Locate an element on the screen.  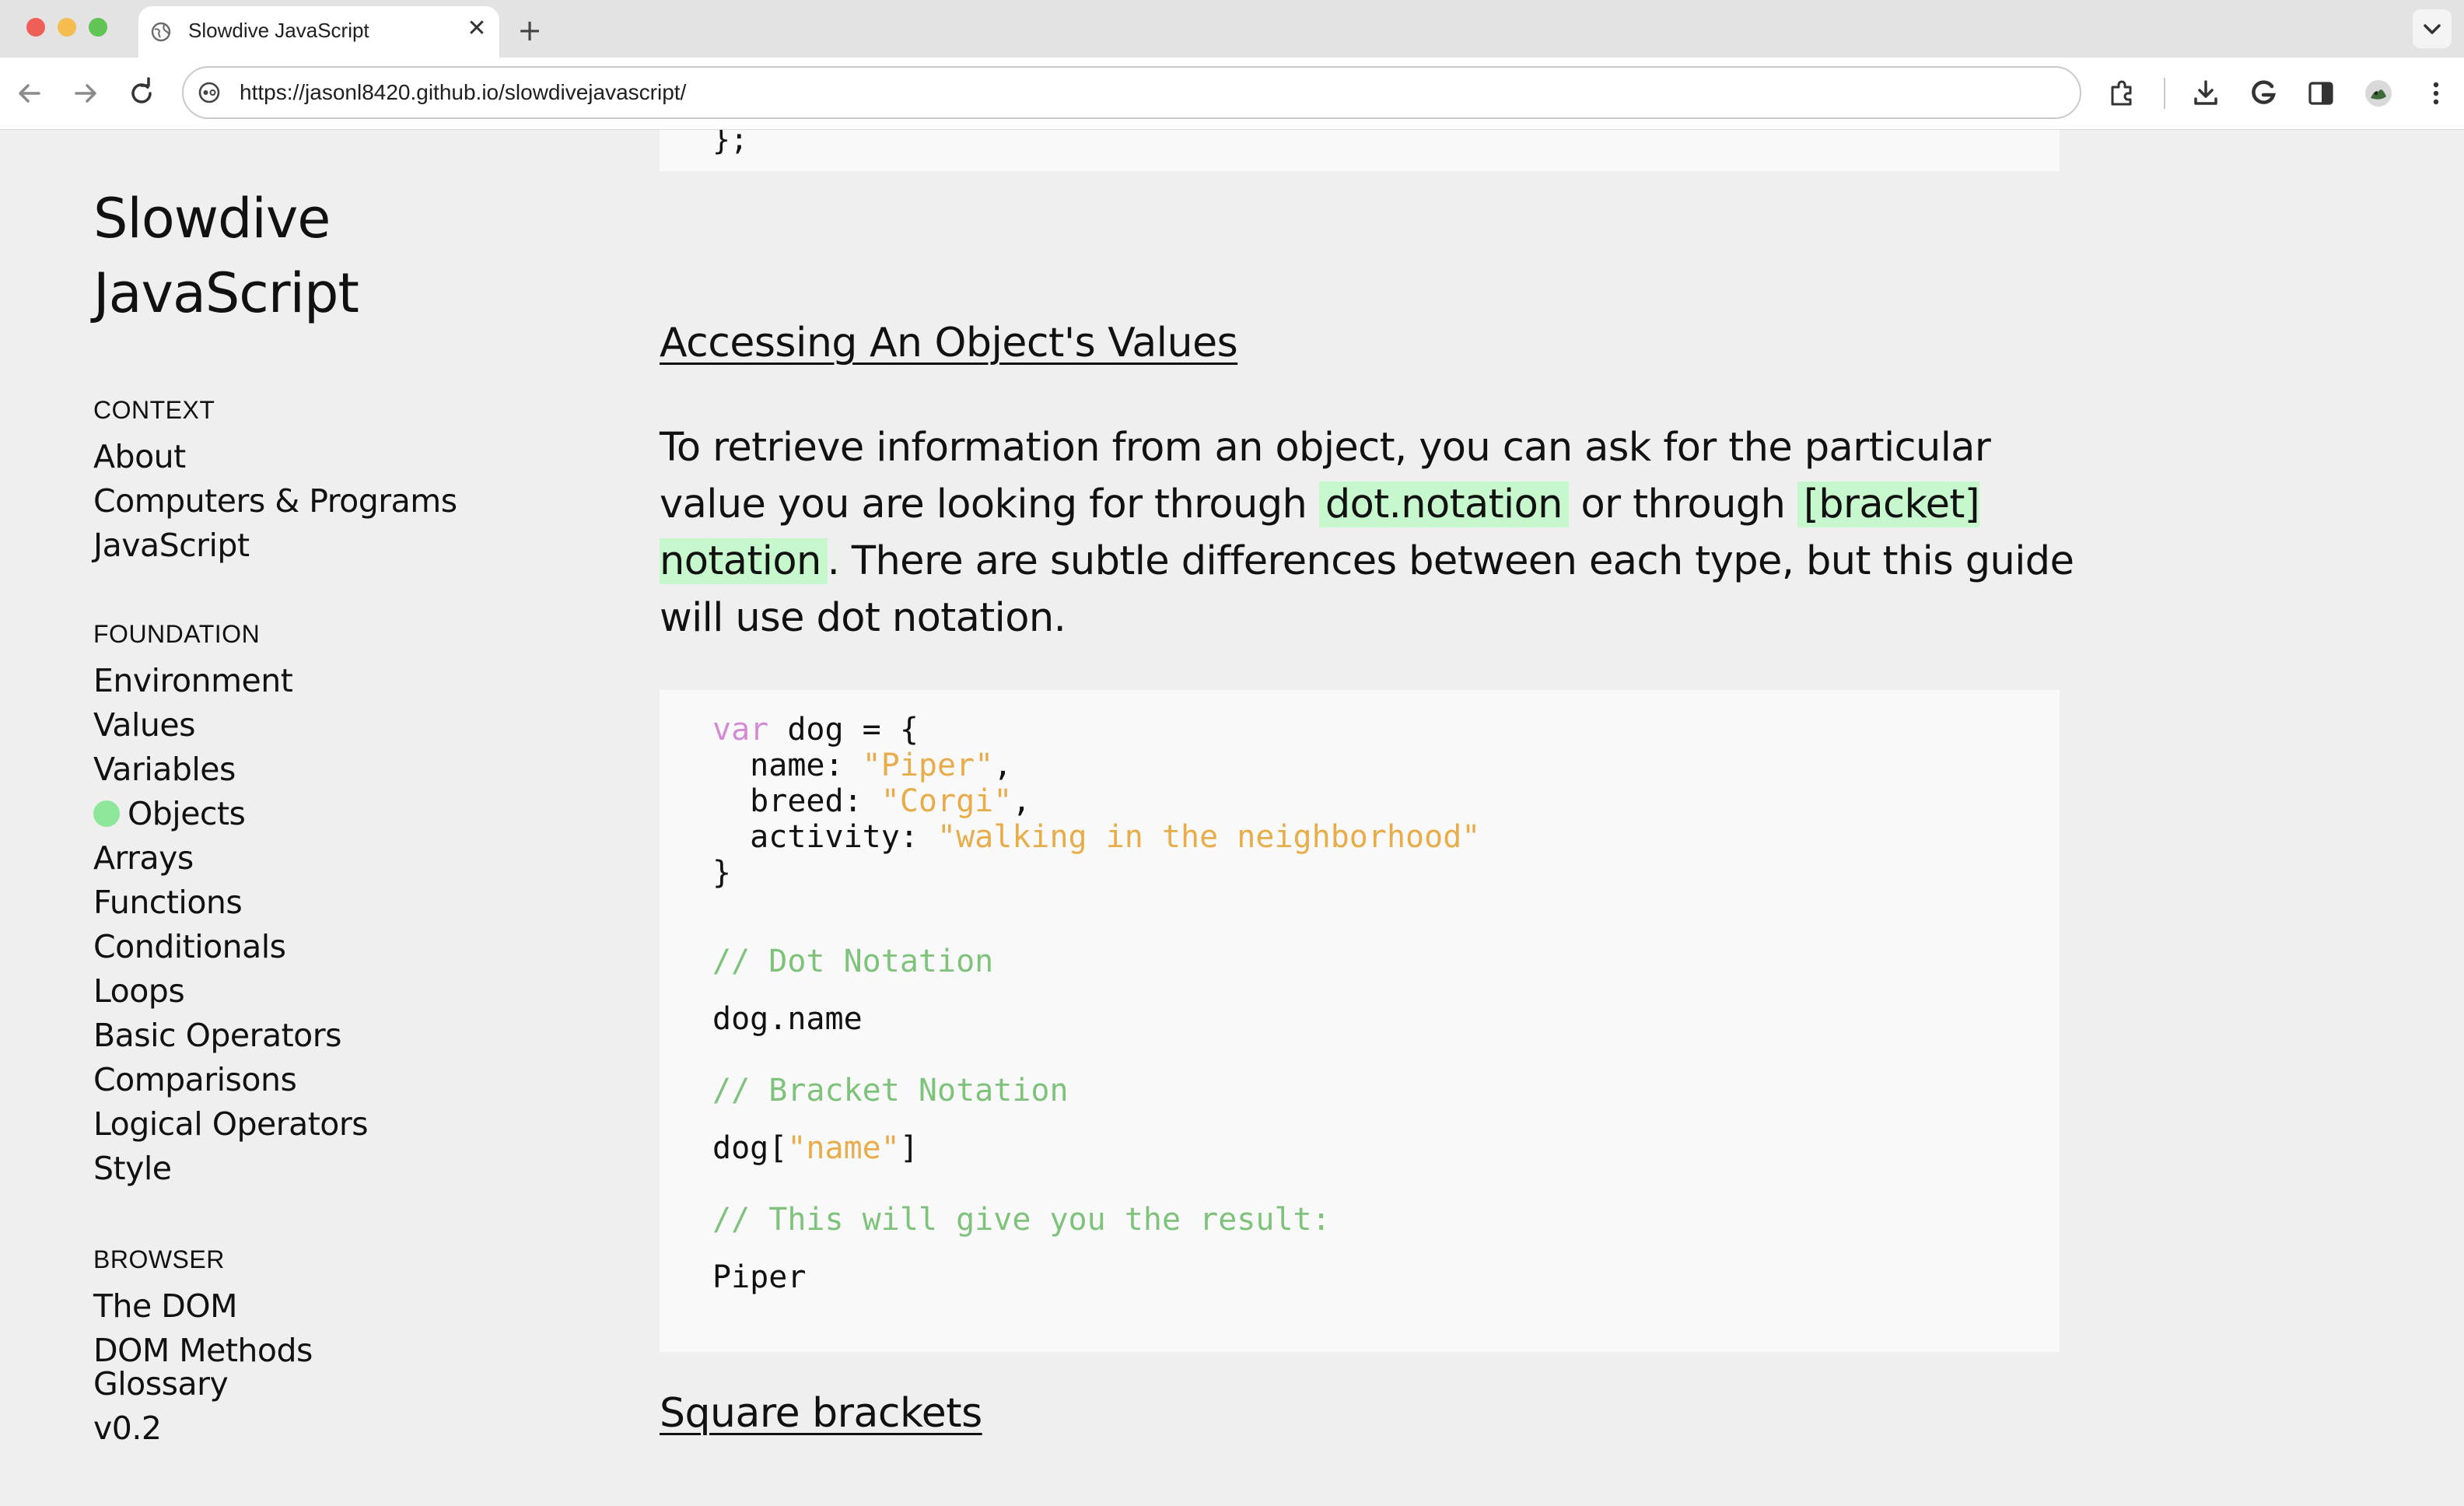
nav-link-the-dom: The DOM is located at coordinates (203, 1306).